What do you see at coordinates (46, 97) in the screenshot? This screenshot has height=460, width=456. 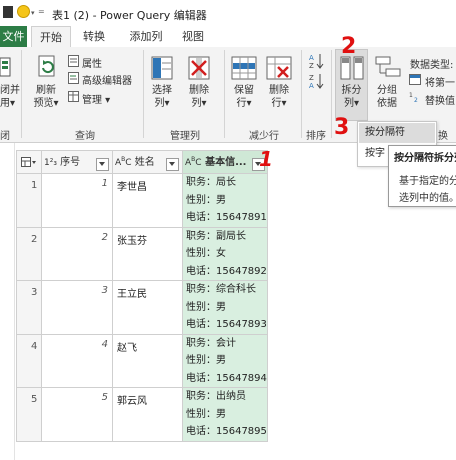 I see `refresh-preview-button: 刷新 预览▾` at bounding box center [46, 97].